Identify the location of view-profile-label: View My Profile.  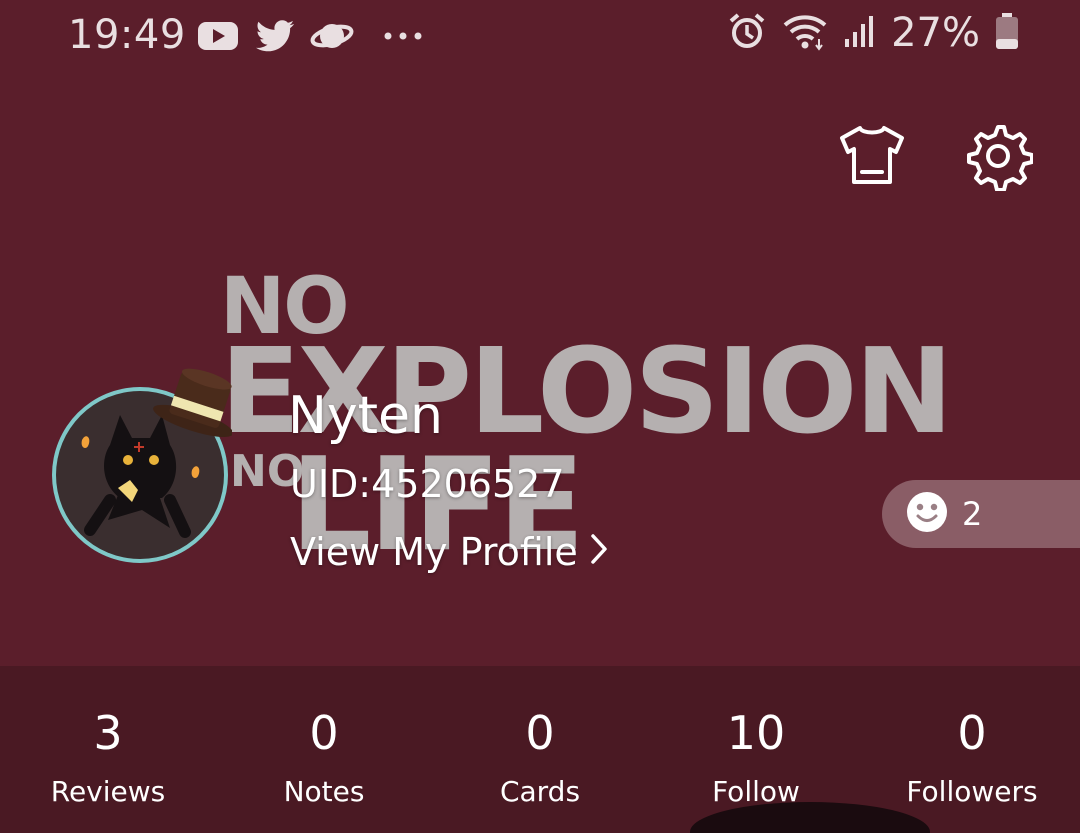
(434, 552).